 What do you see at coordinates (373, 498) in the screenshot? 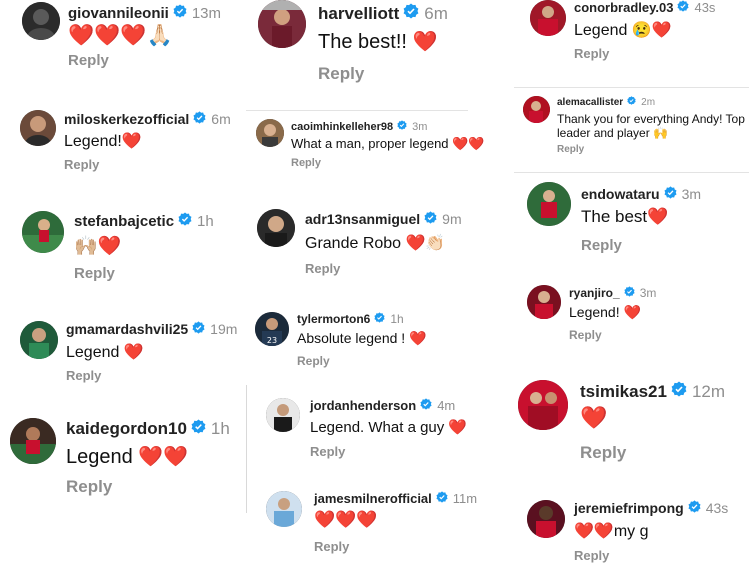
I see `username: jamesmilnerofficial` at bounding box center [373, 498].